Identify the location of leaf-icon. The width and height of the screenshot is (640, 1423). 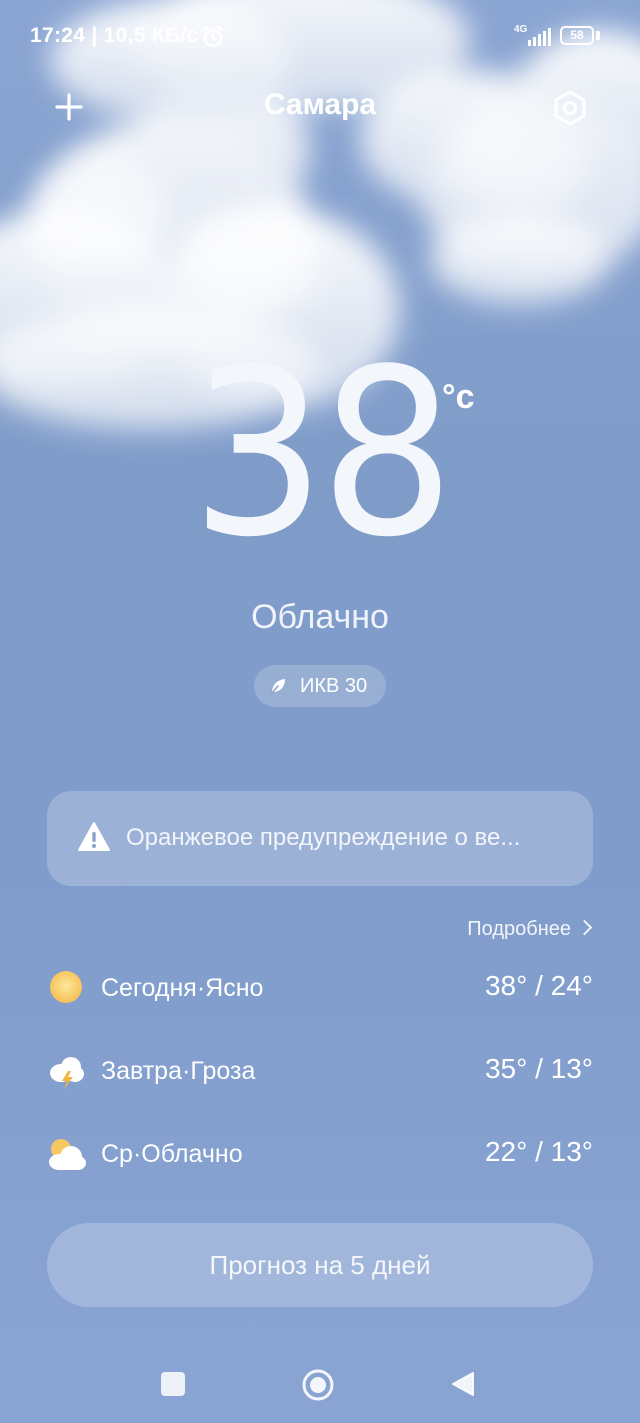
(277, 687).